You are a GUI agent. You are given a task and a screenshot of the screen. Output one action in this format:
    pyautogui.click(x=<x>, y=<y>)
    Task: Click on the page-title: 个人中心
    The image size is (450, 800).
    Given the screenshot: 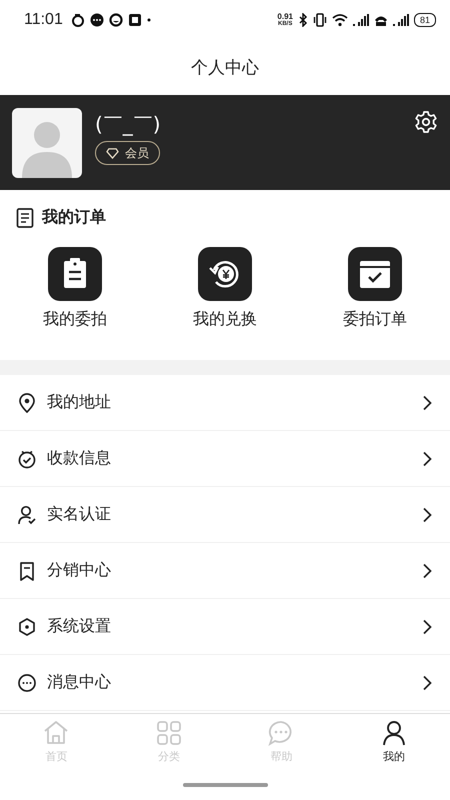 What is the action you would take?
    pyautogui.click(x=225, y=68)
    